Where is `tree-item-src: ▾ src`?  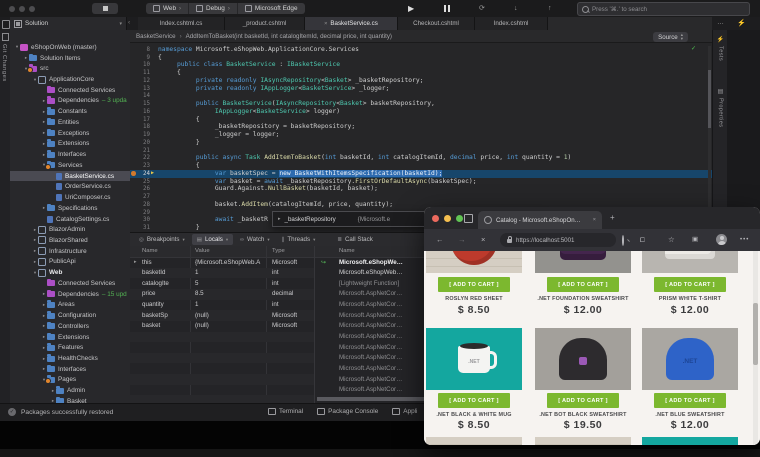
tree-item-src: ▾ src is located at coordinates (70, 68).